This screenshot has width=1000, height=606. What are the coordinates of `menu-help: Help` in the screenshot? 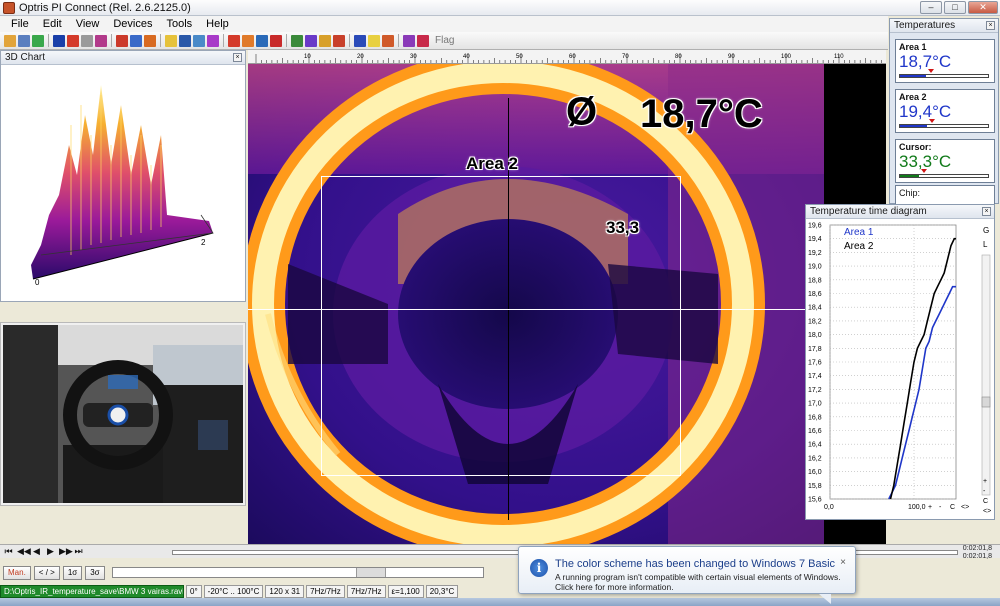 It's located at (217, 24).